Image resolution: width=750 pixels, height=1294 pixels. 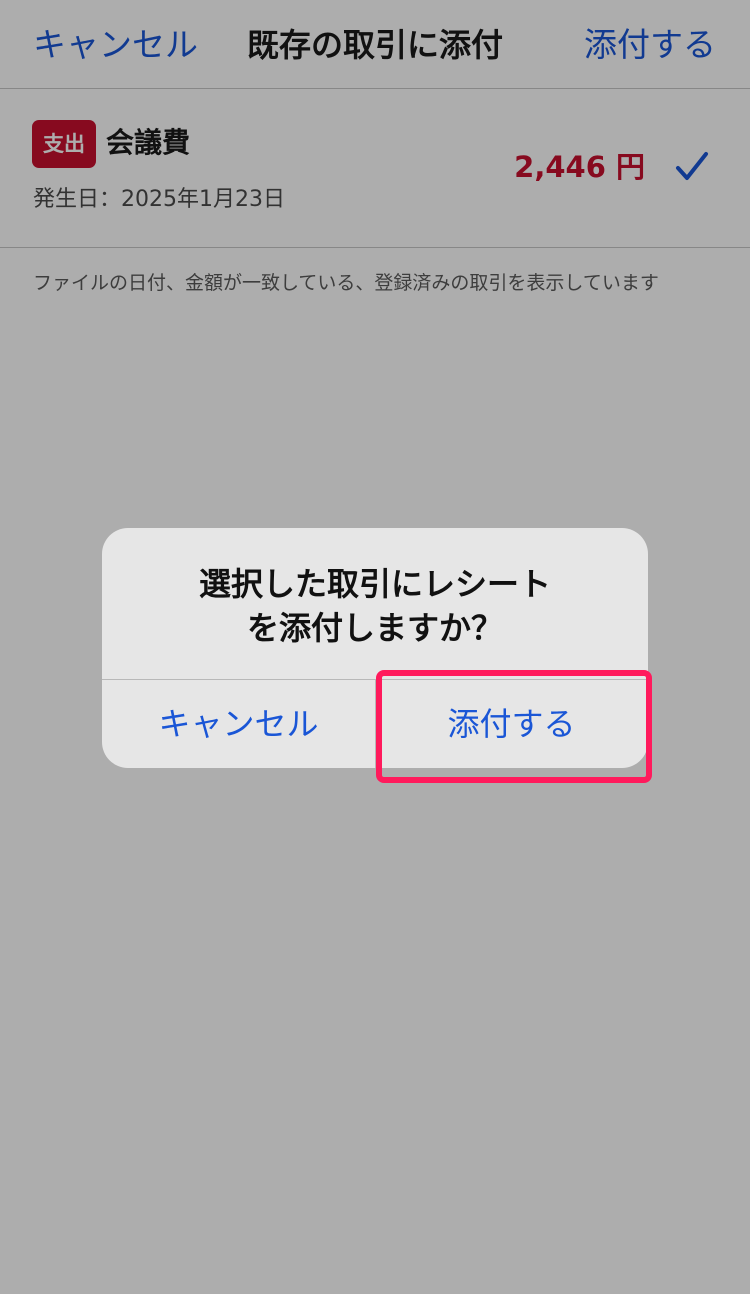 What do you see at coordinates (374, 628) in the screenshot?
I see `alert-title-line-2: を添付しますか？` at bounding box center [374, 628].